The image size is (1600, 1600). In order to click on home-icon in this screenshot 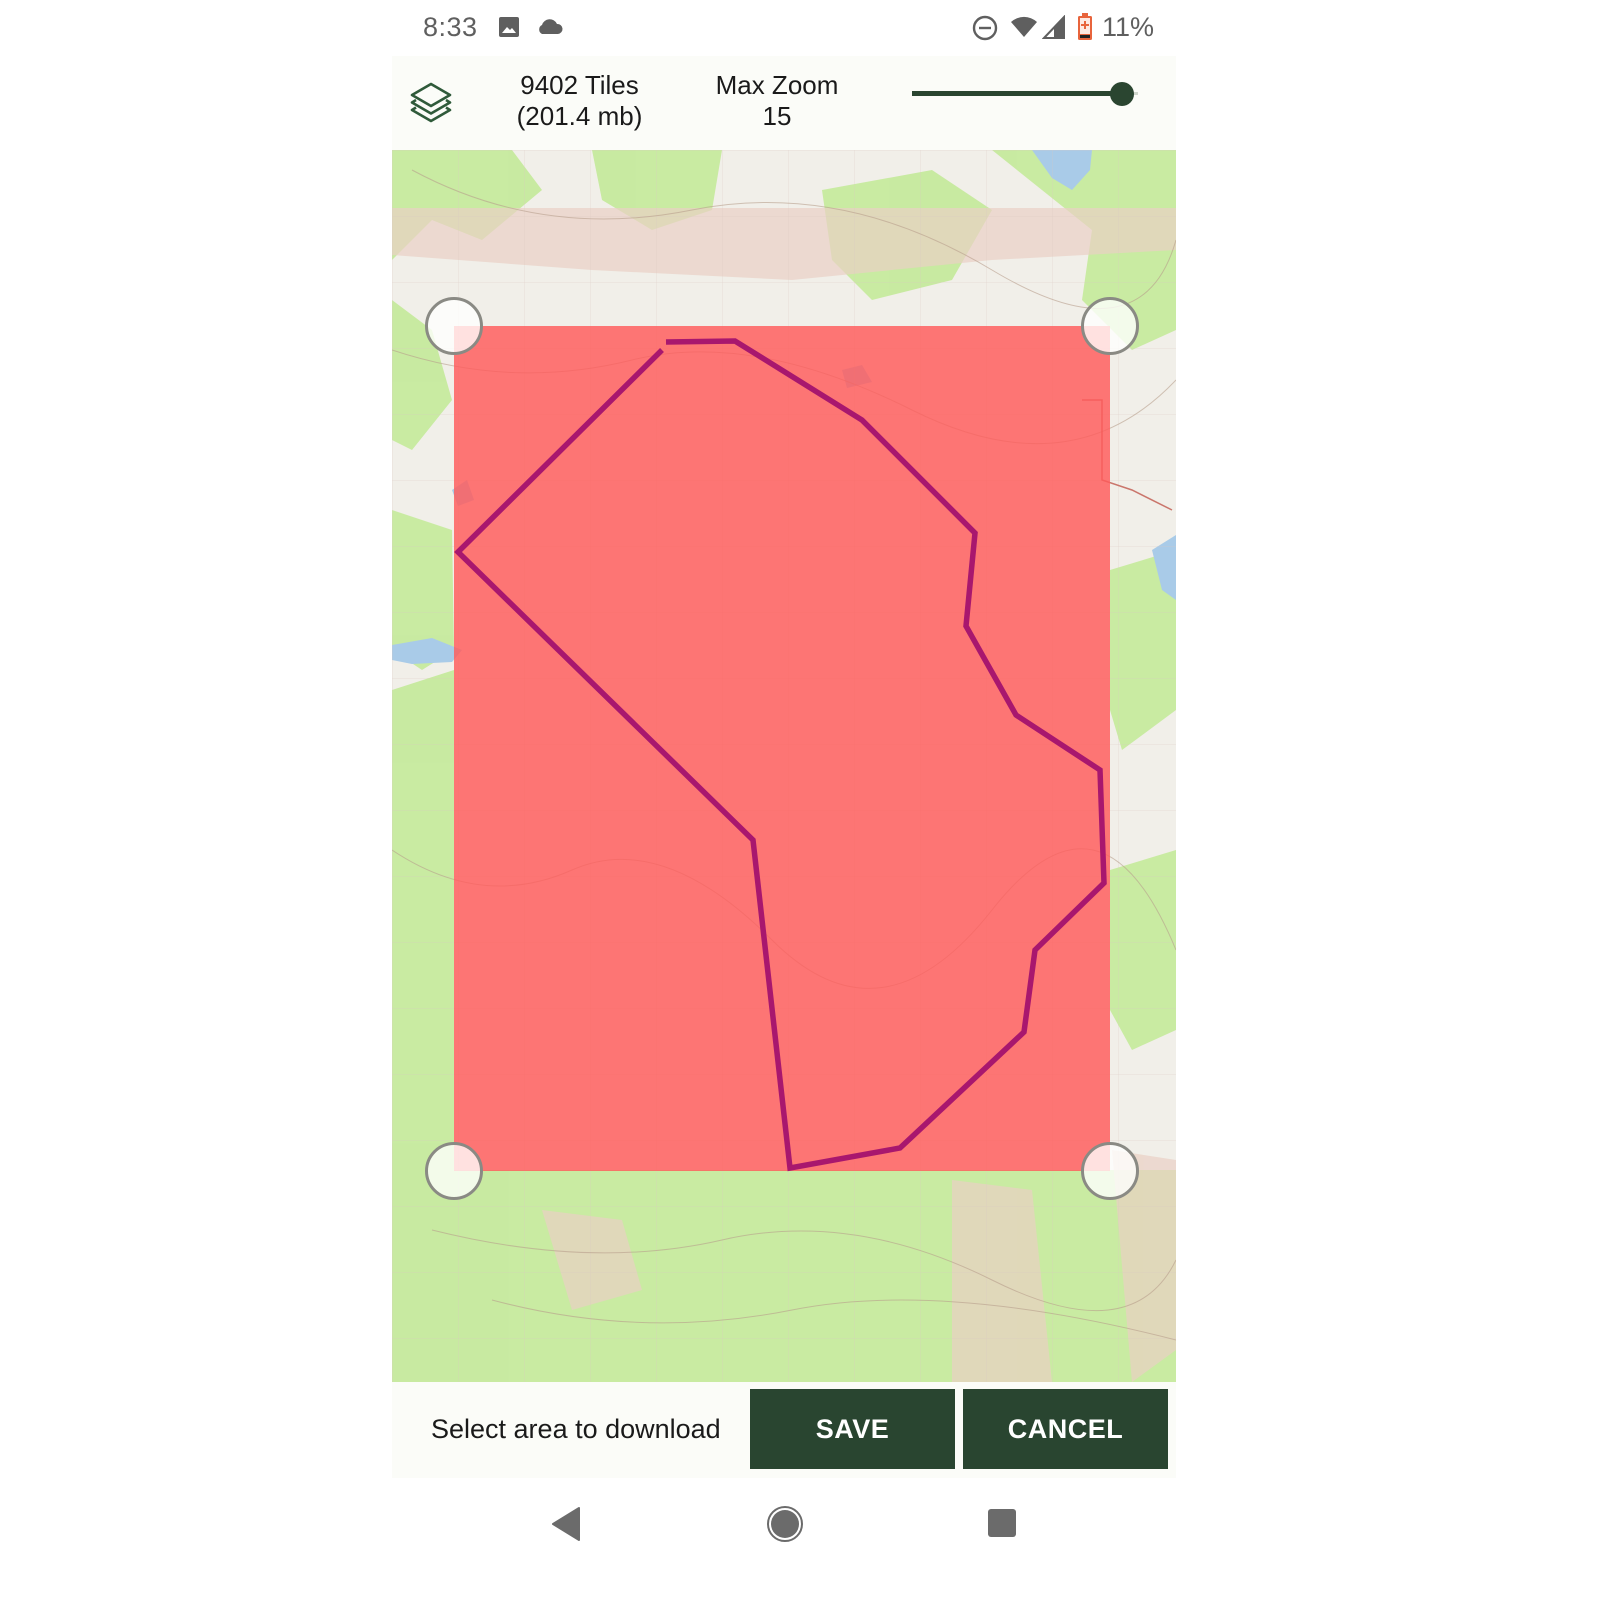, I will do `click(785, 1524)`.